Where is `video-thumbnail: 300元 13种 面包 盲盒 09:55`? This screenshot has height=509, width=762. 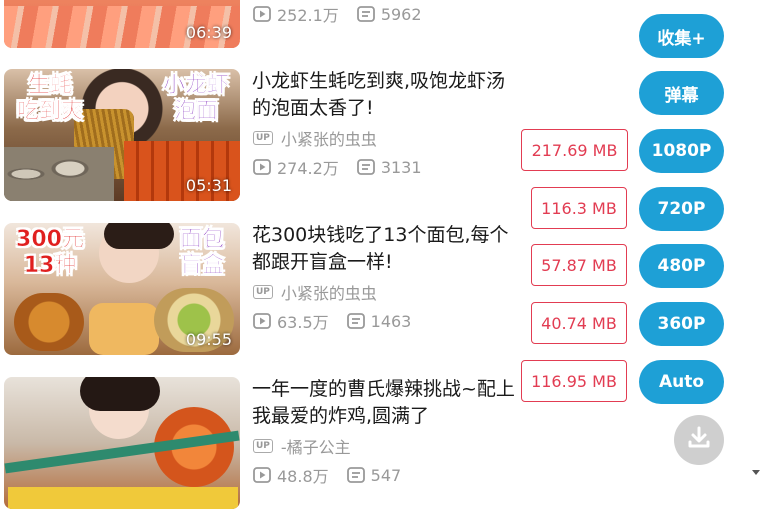
video-thumbnail: 300元 13种 面包 盲盒 09:55 is located at coordinates (122, 289).